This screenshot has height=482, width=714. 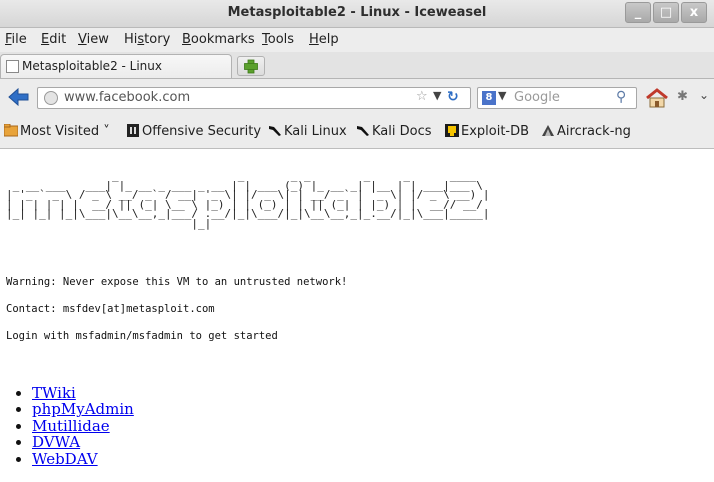 I want to click on link-mutillidae: Mutillidae, so click(x=71, y=426).